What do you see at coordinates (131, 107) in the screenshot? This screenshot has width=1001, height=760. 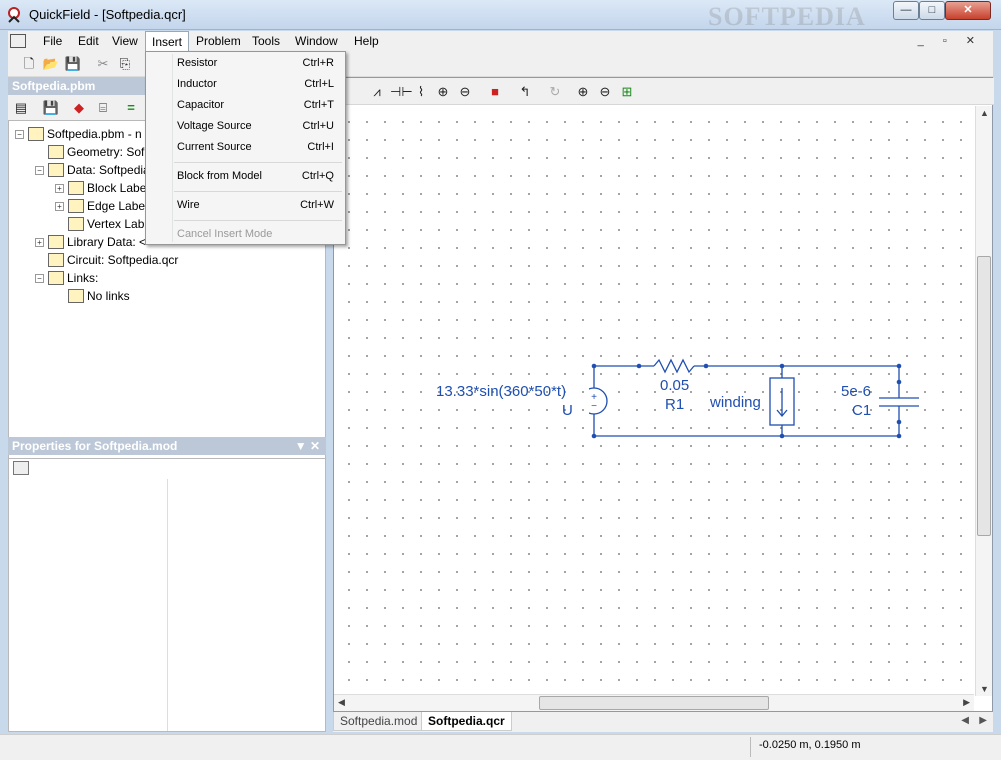 I see `solve-icon: =` at bounding box center [131, 107].